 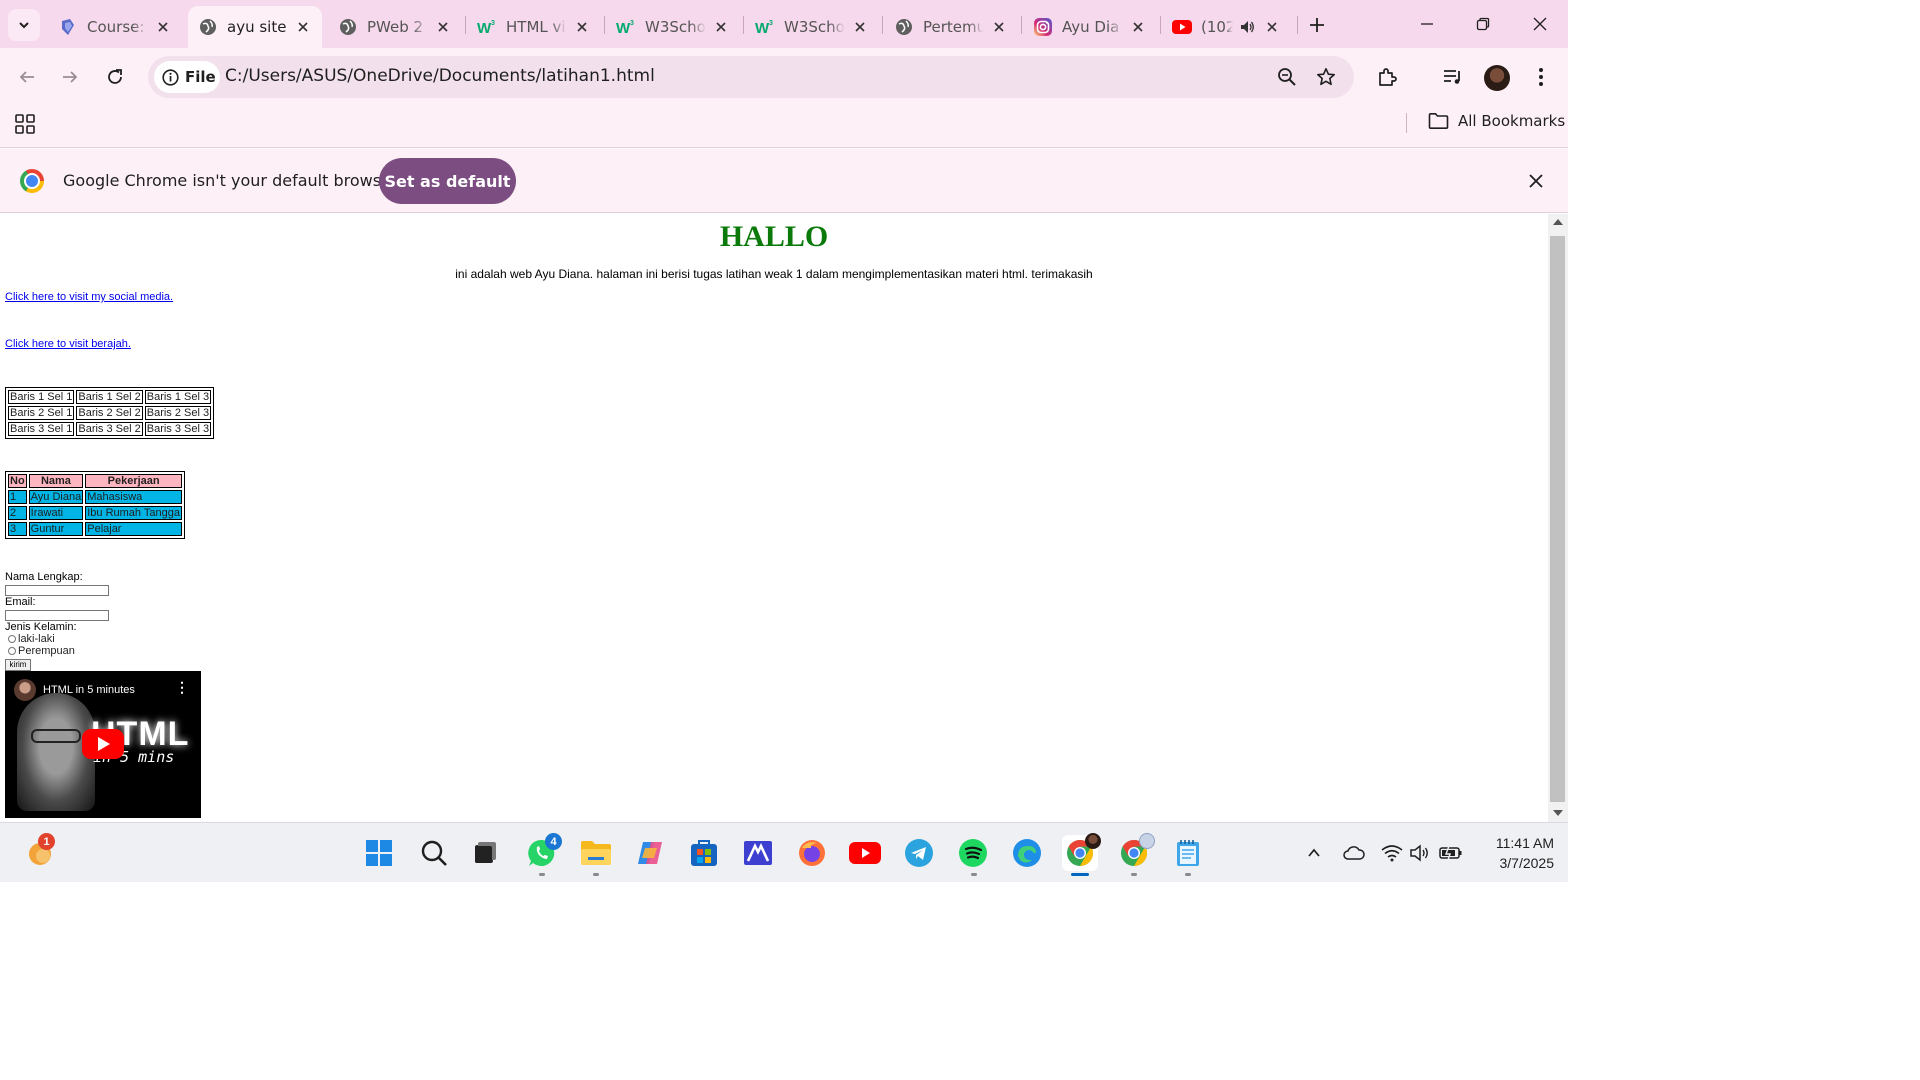 What do you see at coordinates (951, 27) in the screenshot?
I see `tab-pertemuan: Pertemu` at bounding box center [951, 27].